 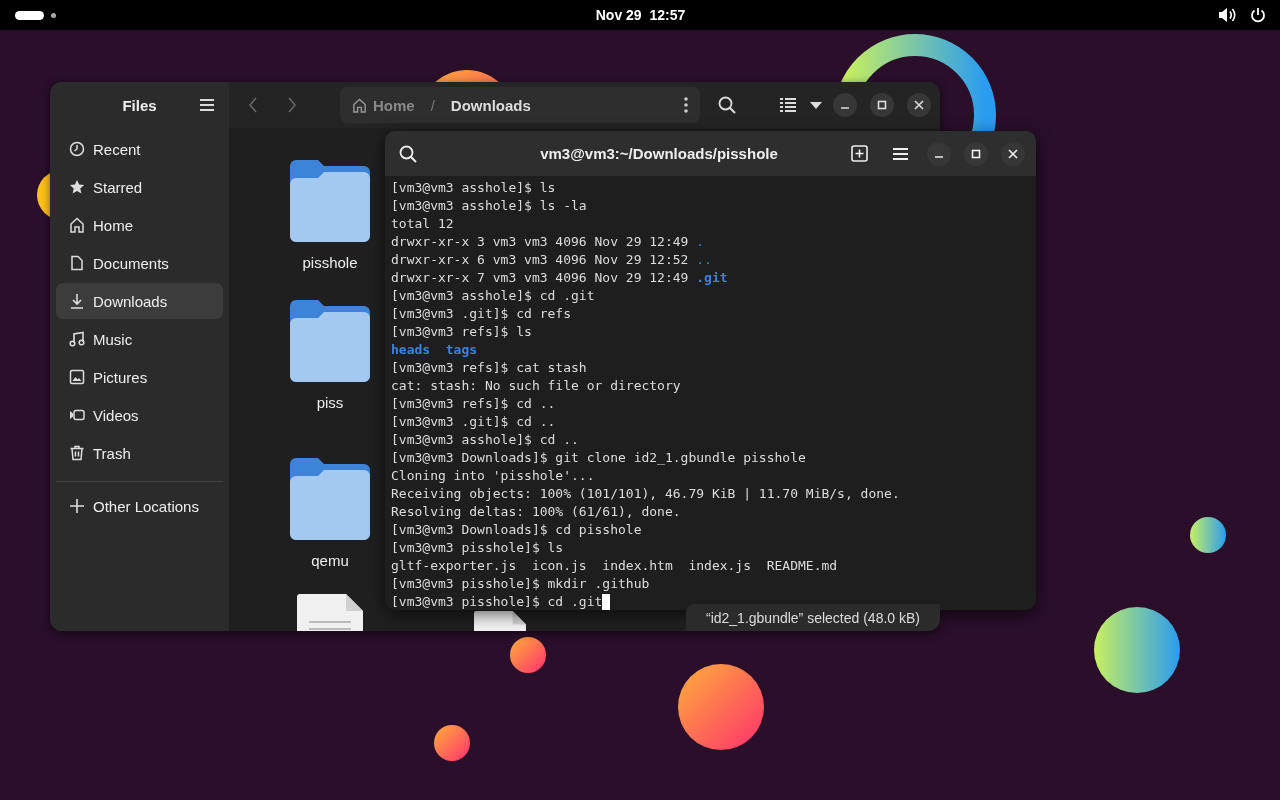 I want to click on terminal-line: [vm3@vm3 .git]$ cd refs, so click(x=481, y=314).